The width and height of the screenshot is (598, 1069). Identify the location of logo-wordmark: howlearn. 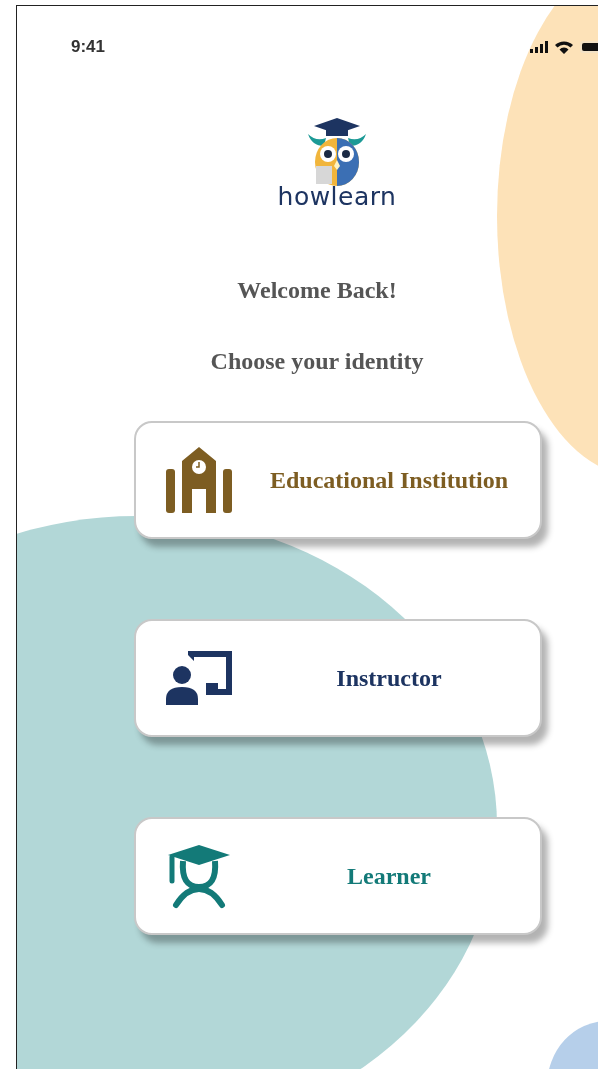
(337, 196).